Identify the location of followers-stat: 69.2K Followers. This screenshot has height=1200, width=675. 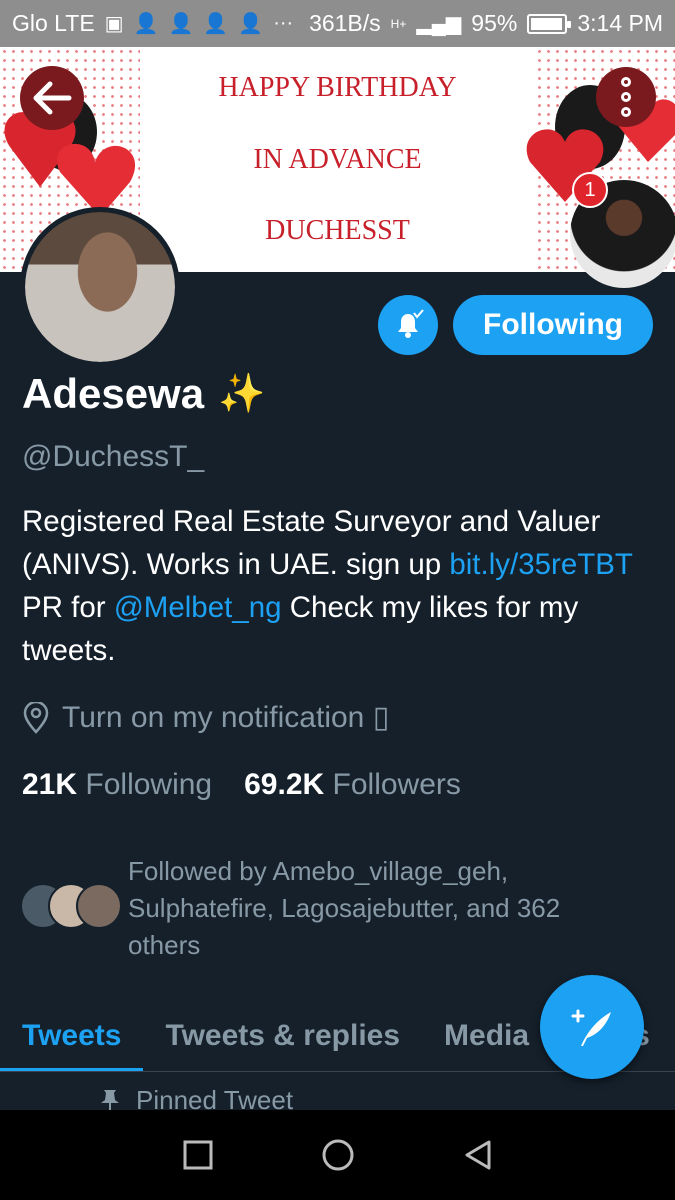
(352, 785).